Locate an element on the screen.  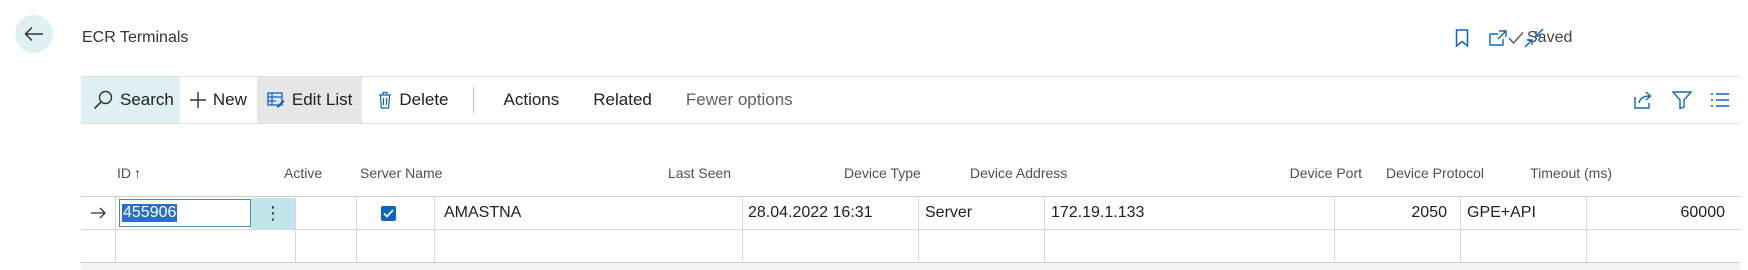
edit-list-button: Edit List is located at coordinates (309, 100).